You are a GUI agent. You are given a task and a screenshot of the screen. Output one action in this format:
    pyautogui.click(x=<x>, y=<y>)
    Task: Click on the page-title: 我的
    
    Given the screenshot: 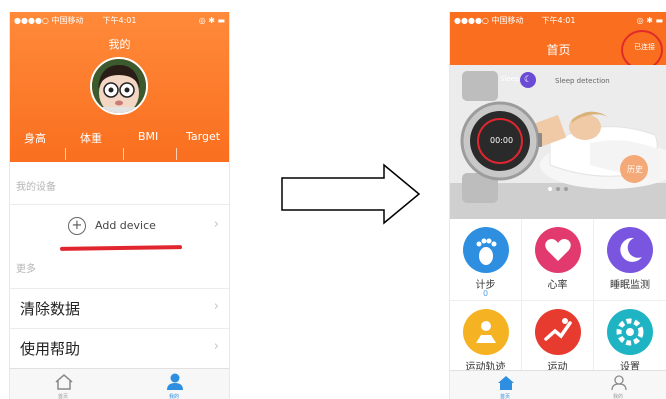 What is the action you would take?
    pyautogui.click(x=119, y=44)
    